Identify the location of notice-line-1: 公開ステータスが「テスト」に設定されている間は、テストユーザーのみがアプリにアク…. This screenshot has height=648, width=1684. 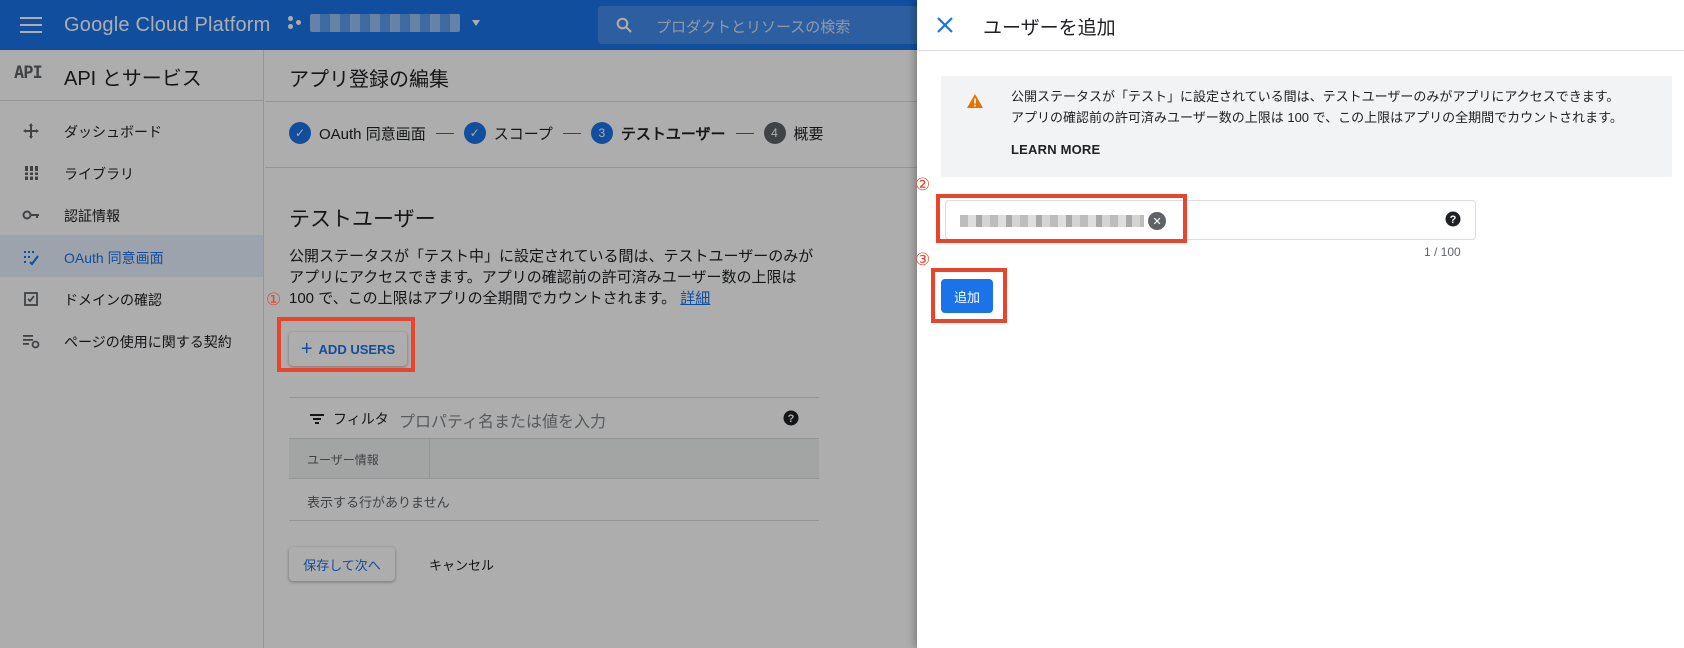
(1315, 96).